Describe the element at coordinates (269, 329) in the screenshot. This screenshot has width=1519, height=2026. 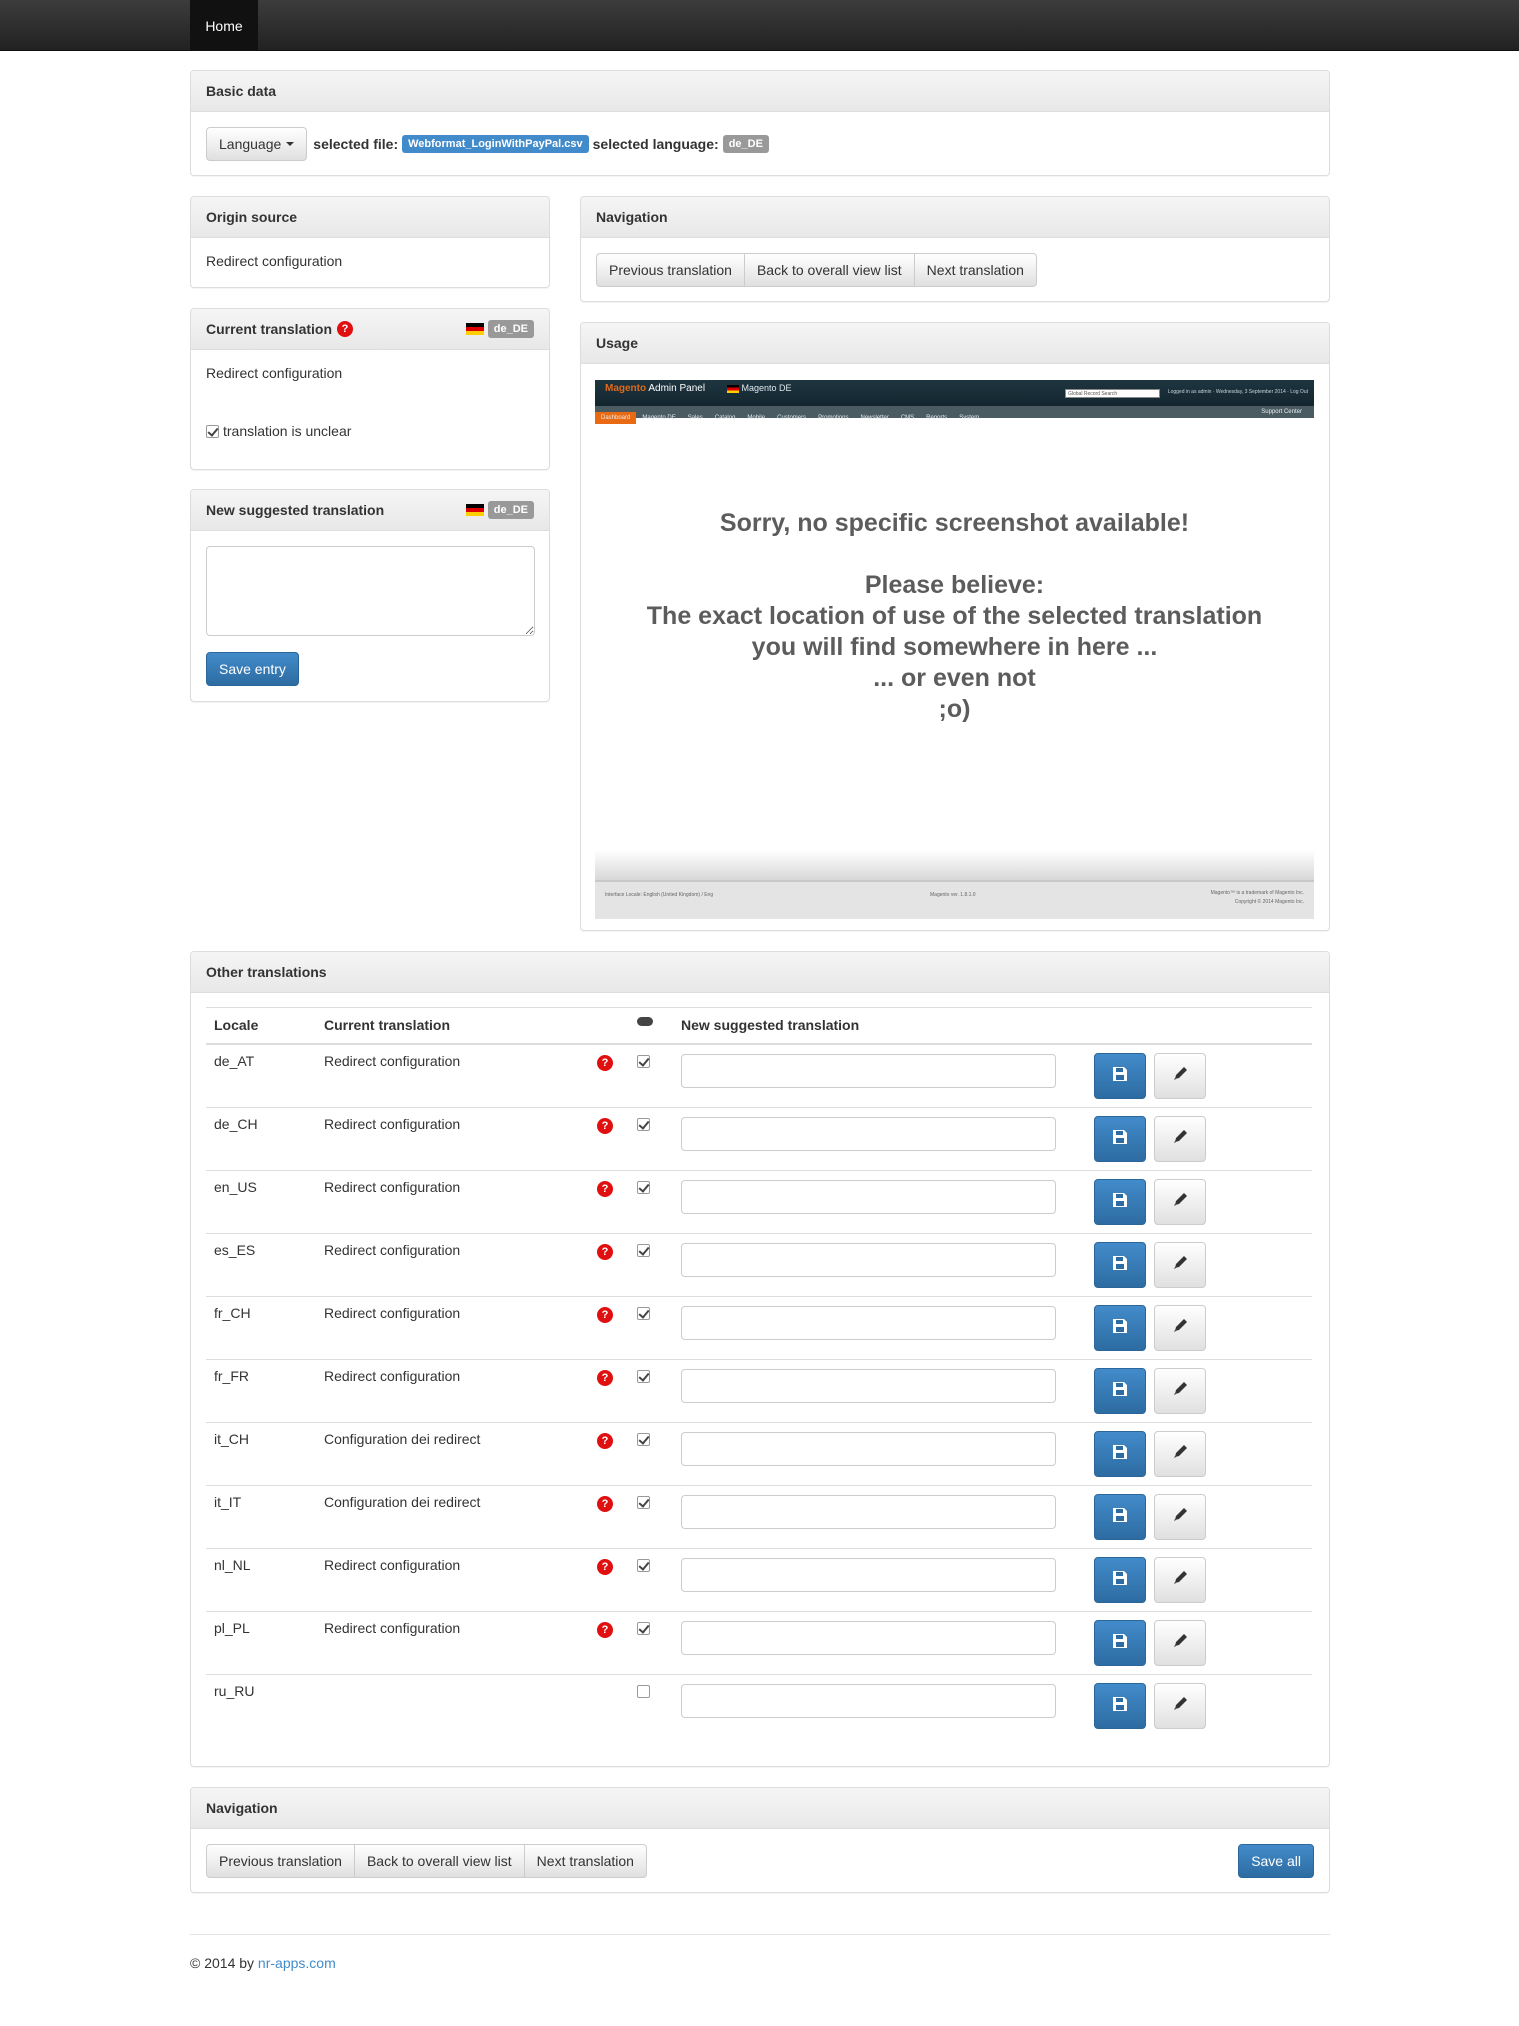
I see `current-translation-heading: Current translation` at that location.